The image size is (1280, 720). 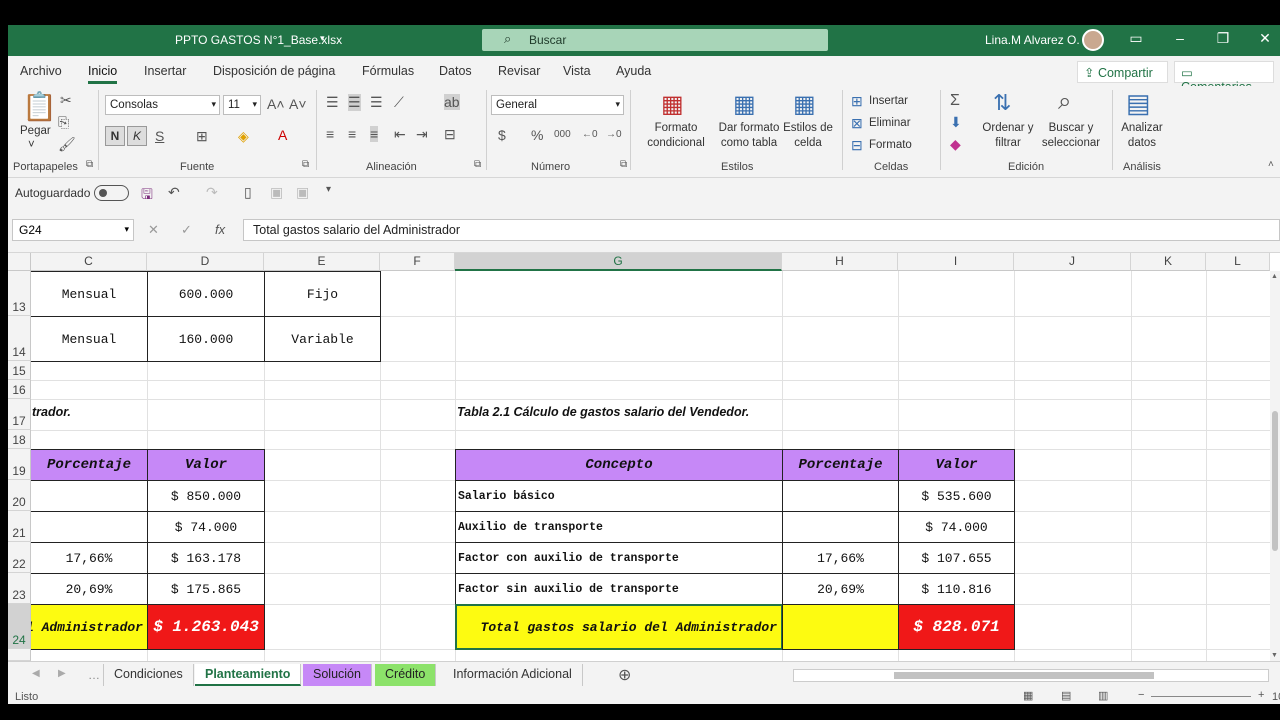 I want to click on page-layout-icon: ▤, so click(x=1066, y=695).